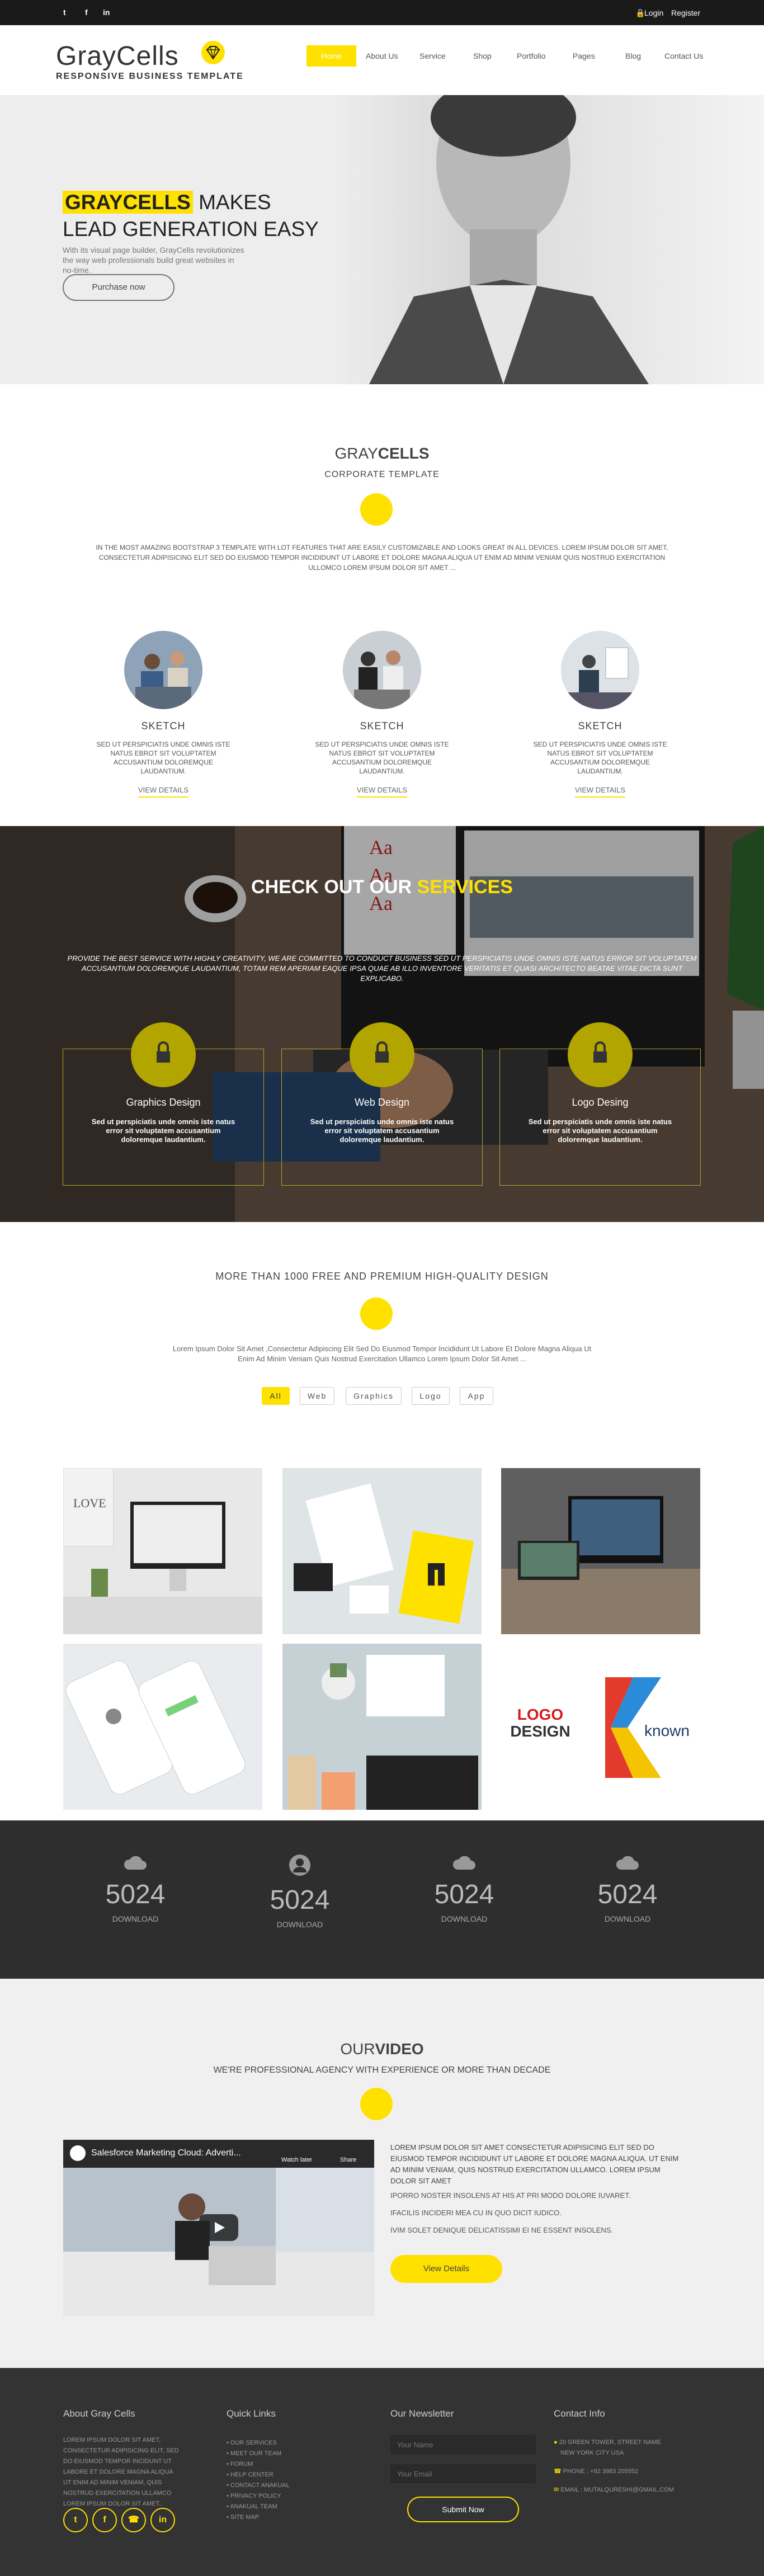 The height and width of the screenshot is (2576, 764). Describe the element at coordinates (317, 1396) in the screenshot. I see `filter-web: Web` at that location.